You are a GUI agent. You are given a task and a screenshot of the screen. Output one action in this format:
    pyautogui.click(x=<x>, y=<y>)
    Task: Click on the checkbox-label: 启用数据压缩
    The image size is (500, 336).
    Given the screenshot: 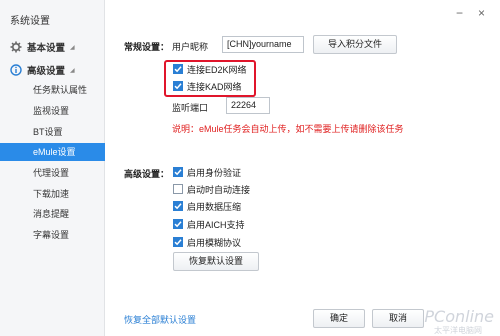 What is the action you would take?
    pyautogui.click(x=214, y=206)
    